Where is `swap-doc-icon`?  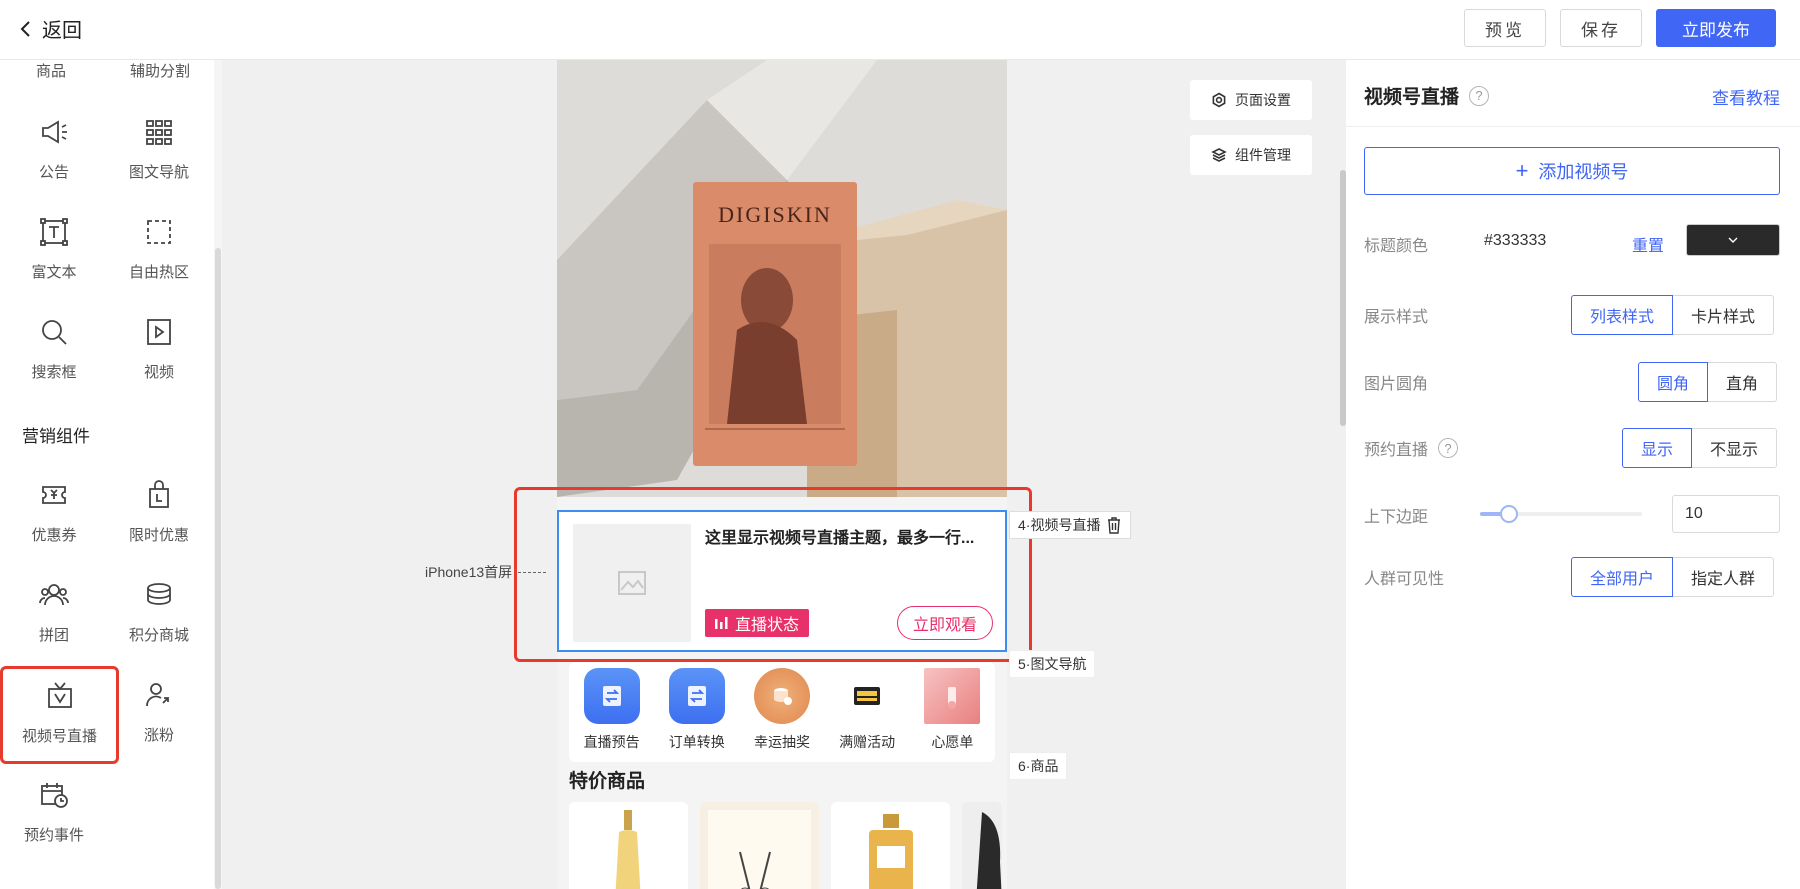
swap-doc-icon is located at coordinates (696, 696).